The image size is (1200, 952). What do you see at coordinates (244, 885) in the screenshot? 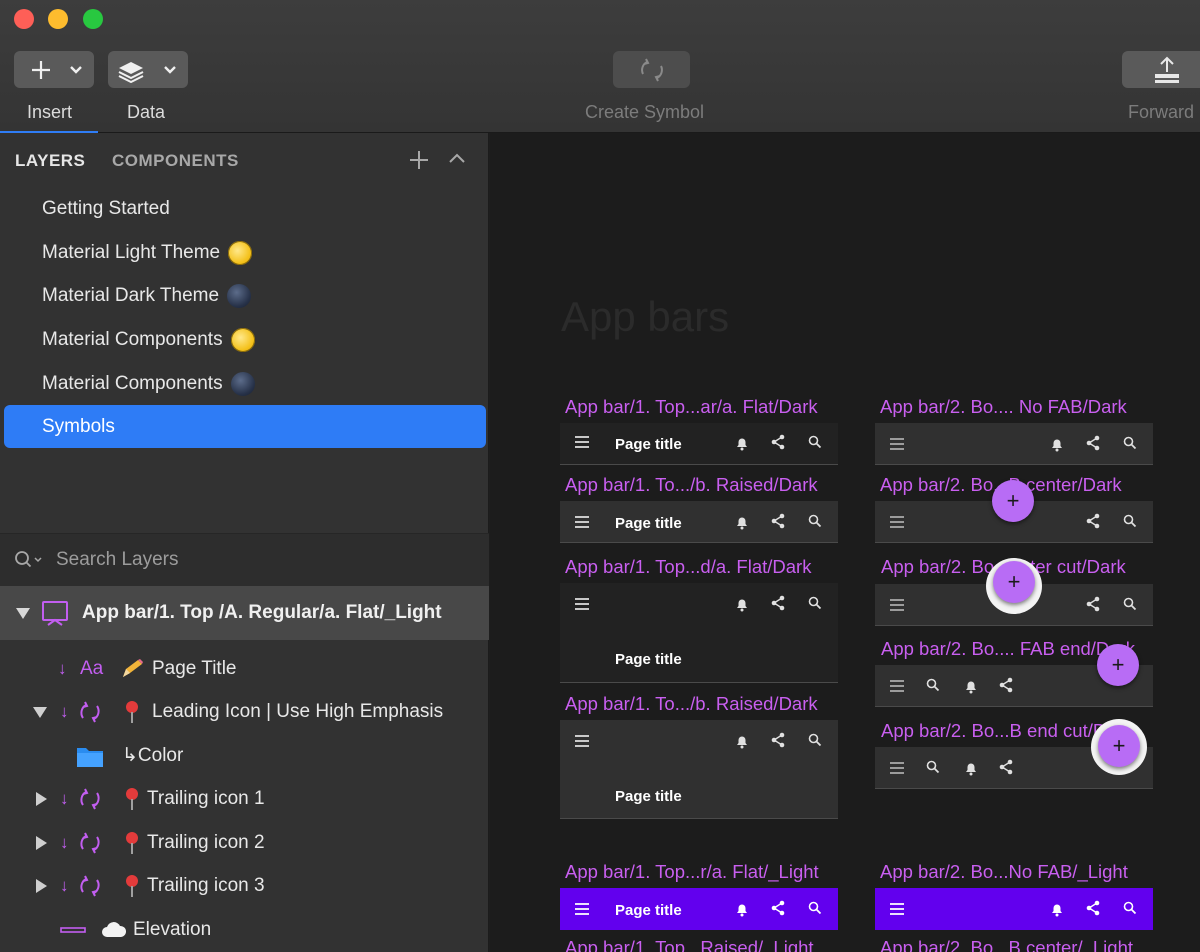
I see `layer-trailing-icon-3: ↓ Trailing icon 3` at bounding box center [244, 885].